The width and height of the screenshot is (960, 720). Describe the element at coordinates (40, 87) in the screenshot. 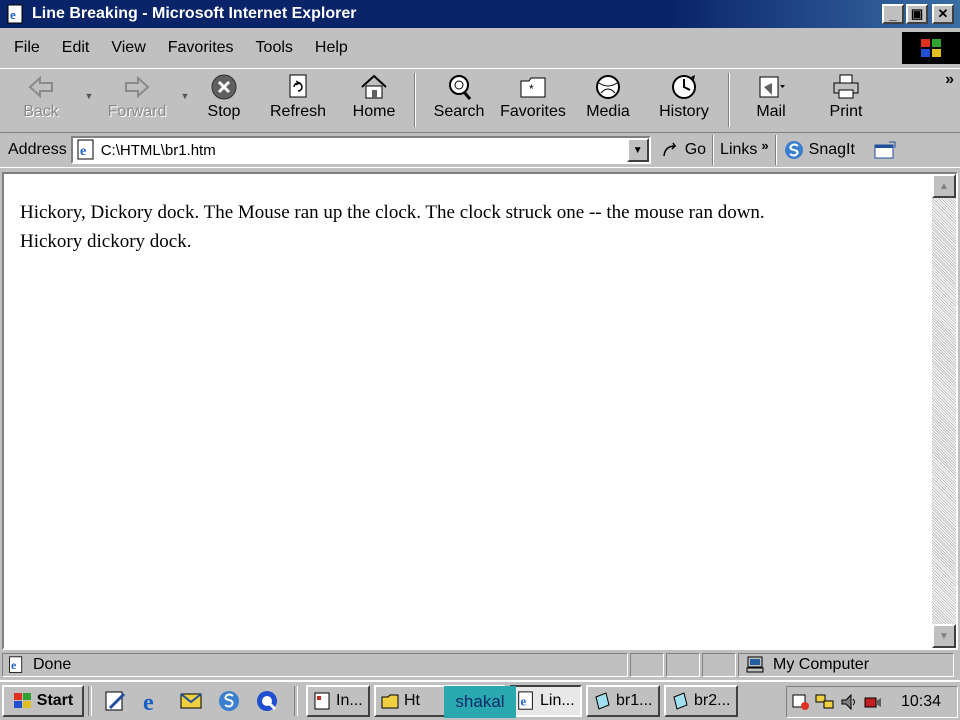

I see `back-arrow-icon` at that location.